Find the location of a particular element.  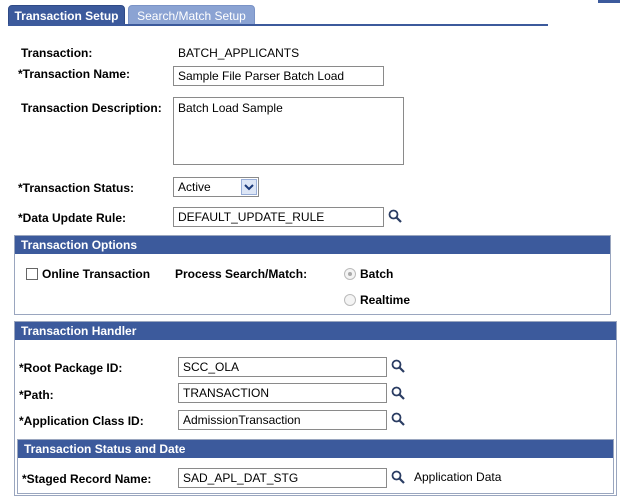

application-class-id-input: AdmissionTransaction is located at coordinates (282, 420).